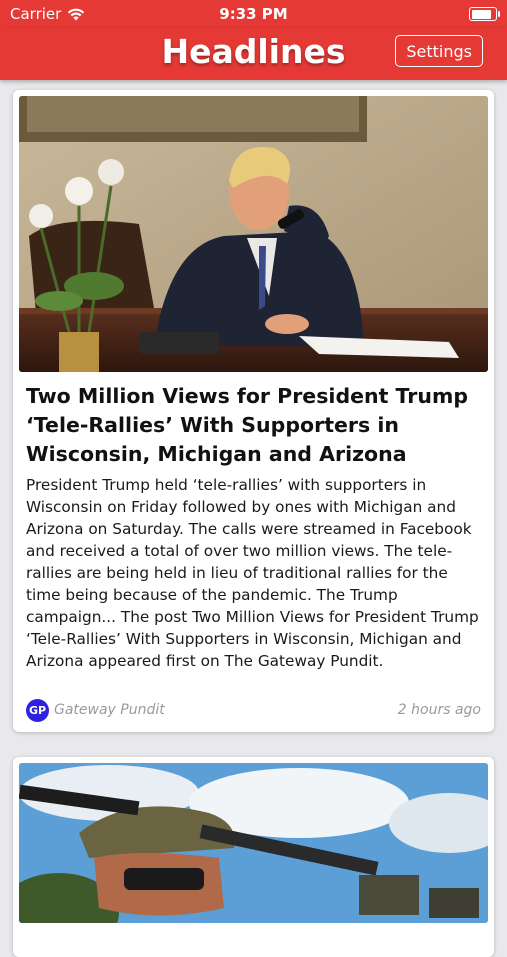  Describe the element at coordinates (37, 710) in the screenshot. I see `source-logo-icon: GP` at that location.